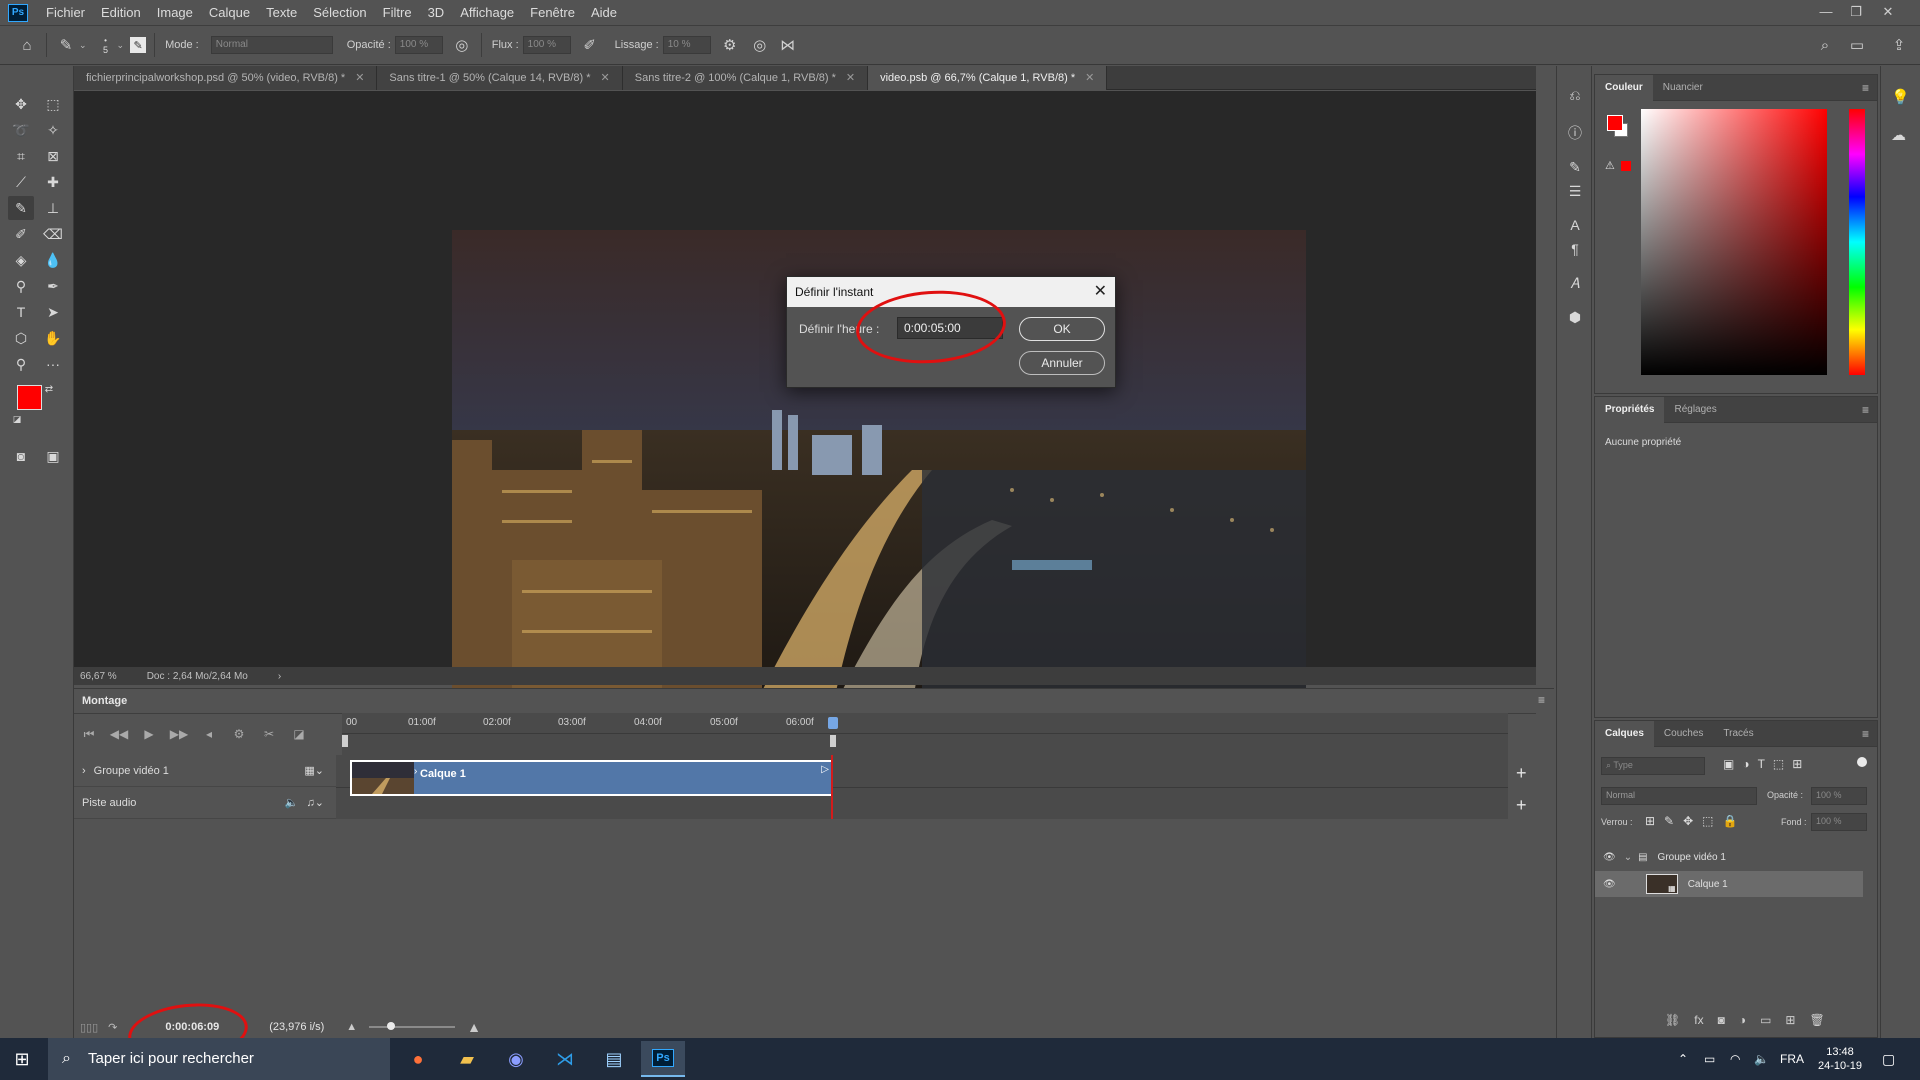 This screenshot has width=1920, height=1080. Describe the element at coordinates (1062, 329) in the screenshot. I see `ok-button: OK` at that location.